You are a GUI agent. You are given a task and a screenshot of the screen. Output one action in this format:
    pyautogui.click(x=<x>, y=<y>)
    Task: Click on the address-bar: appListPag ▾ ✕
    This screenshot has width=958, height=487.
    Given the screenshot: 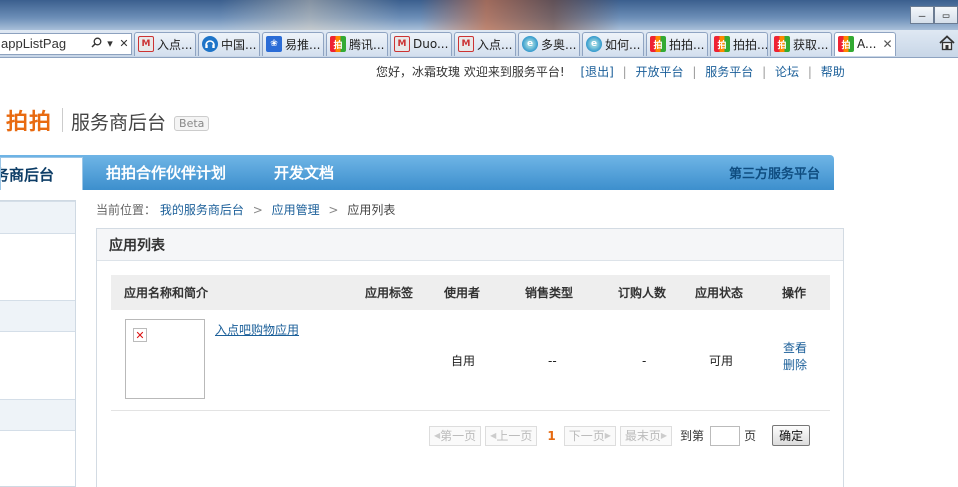 What is the action you would take?
    pyautogui.click(x=66, y=43)
    